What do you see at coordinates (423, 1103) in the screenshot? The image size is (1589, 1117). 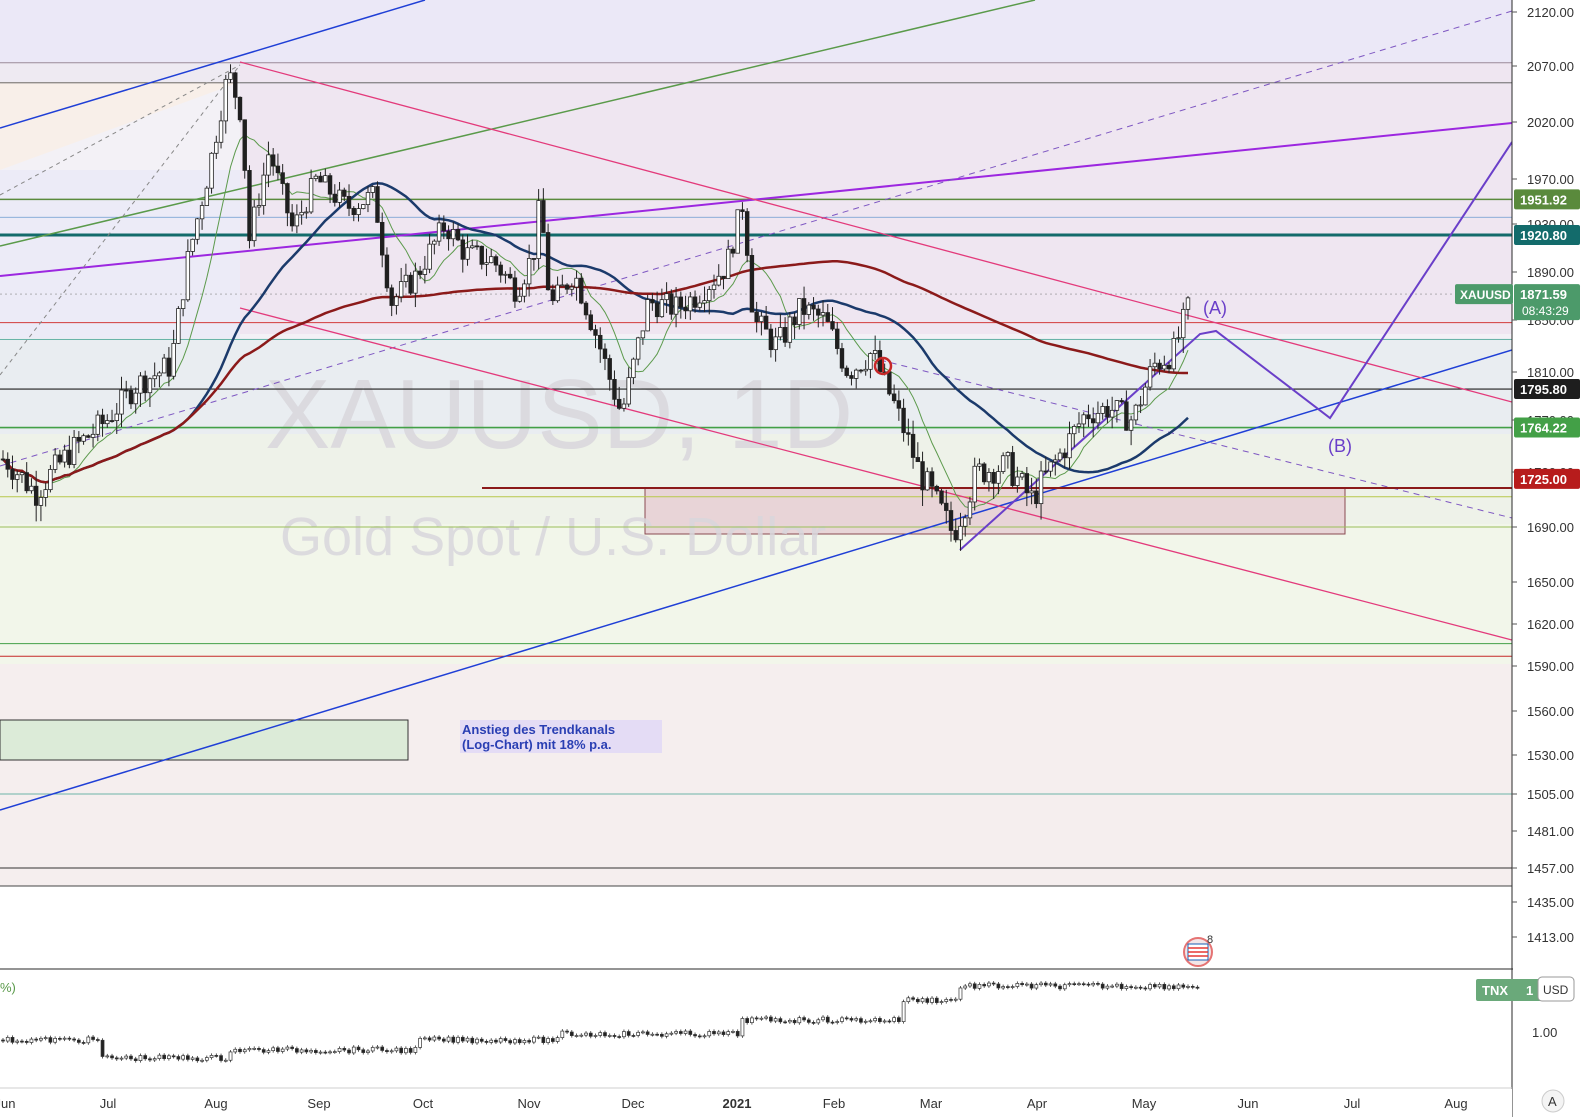 I see `time-tick-label: Oct` at bounding box center [423, 1103].